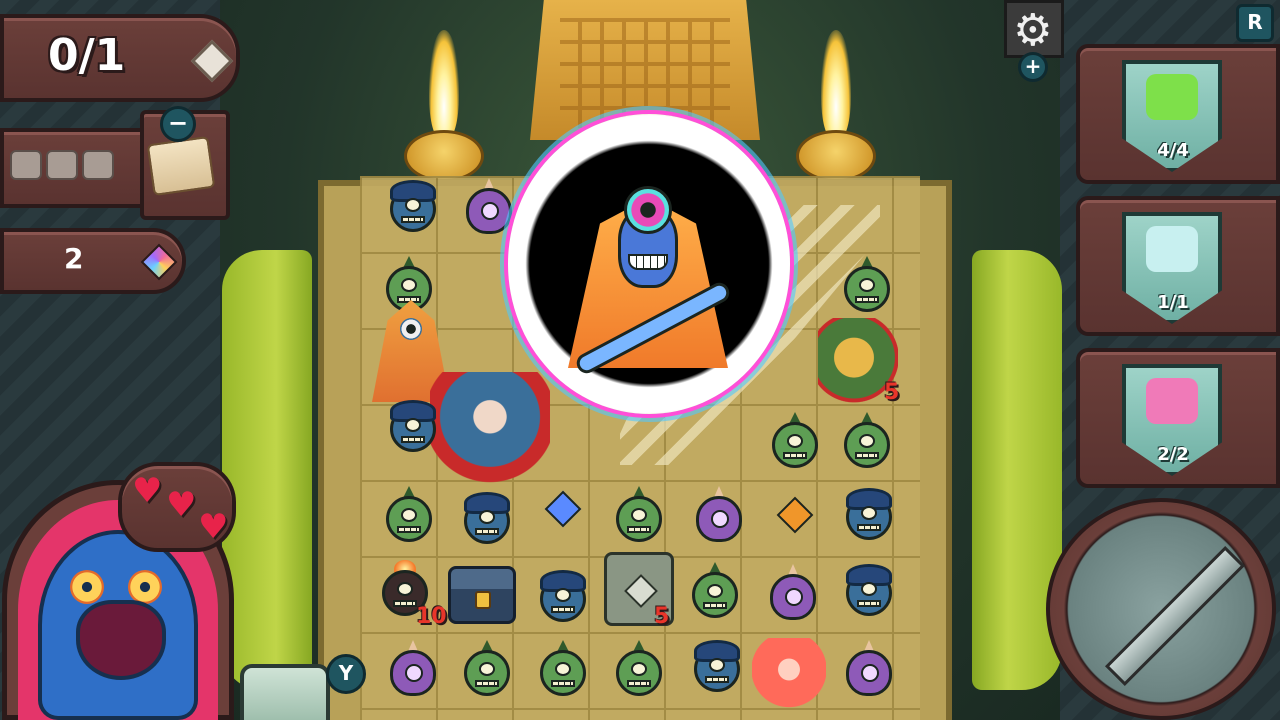 Image resolution: width=1280 pixels, height=720 pixels. I want to click on lightning-blade-icon, so click(1172, 249).